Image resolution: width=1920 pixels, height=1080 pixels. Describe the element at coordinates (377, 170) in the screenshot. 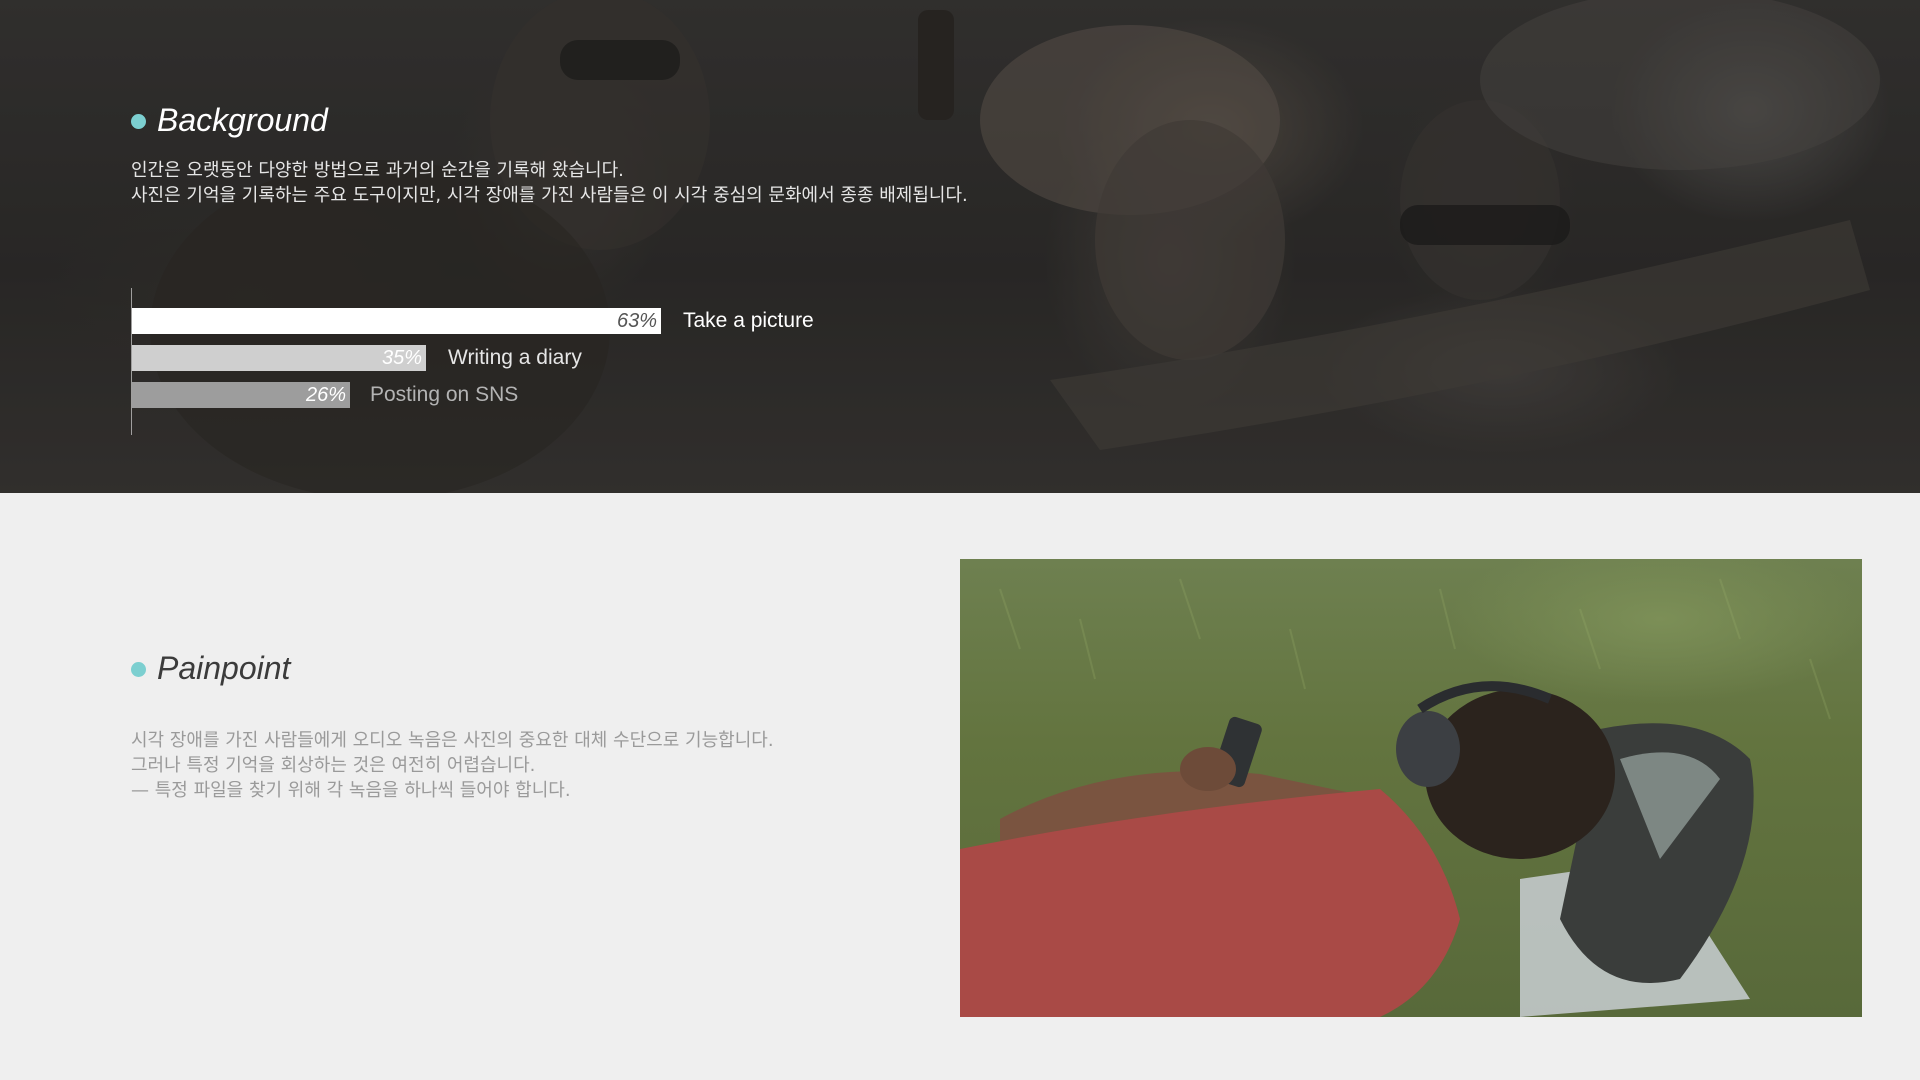

I see `background-line-1: 인간은 오랫동안 다양한 방법으로 과거의 순간을 기록해 왔습니다.` at that location.